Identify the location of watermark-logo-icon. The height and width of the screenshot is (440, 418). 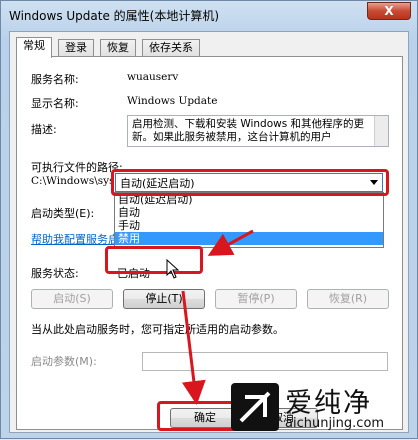
(255, 407).